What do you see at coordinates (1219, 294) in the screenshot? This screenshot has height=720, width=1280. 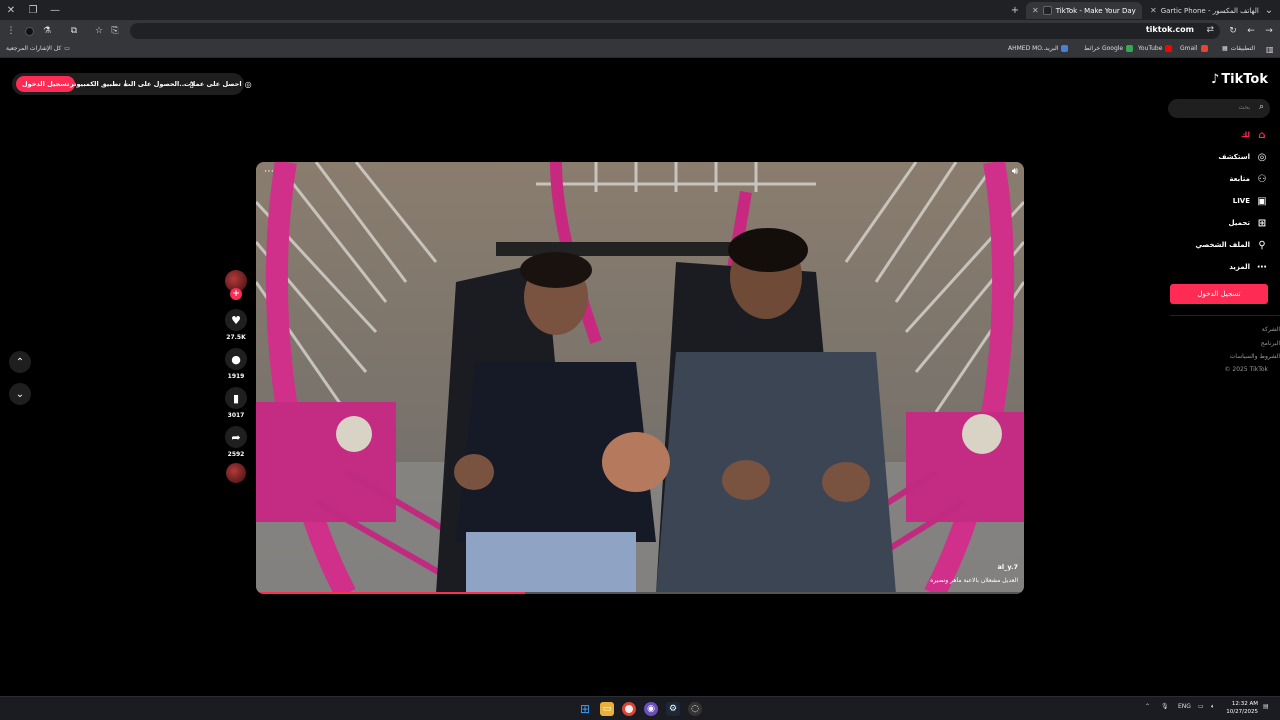 I see `sidebar-login-button: تسجيل الدخول` at bounding box center [1219, 294].